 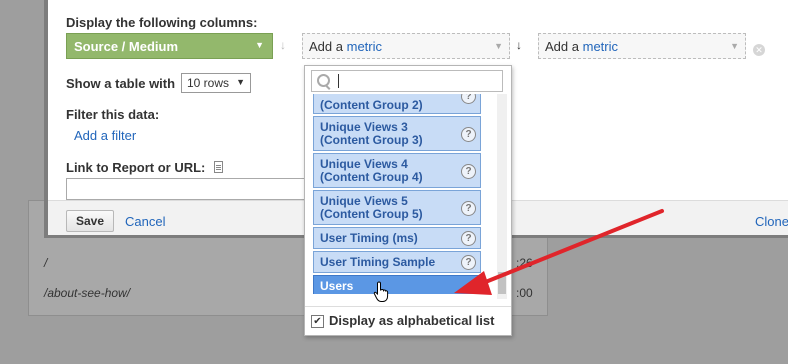 What do you see at coordinates (136, 167) in the screenshot?
I see `link-label: Link to Report or URL:` at bounding box center [136, 167].